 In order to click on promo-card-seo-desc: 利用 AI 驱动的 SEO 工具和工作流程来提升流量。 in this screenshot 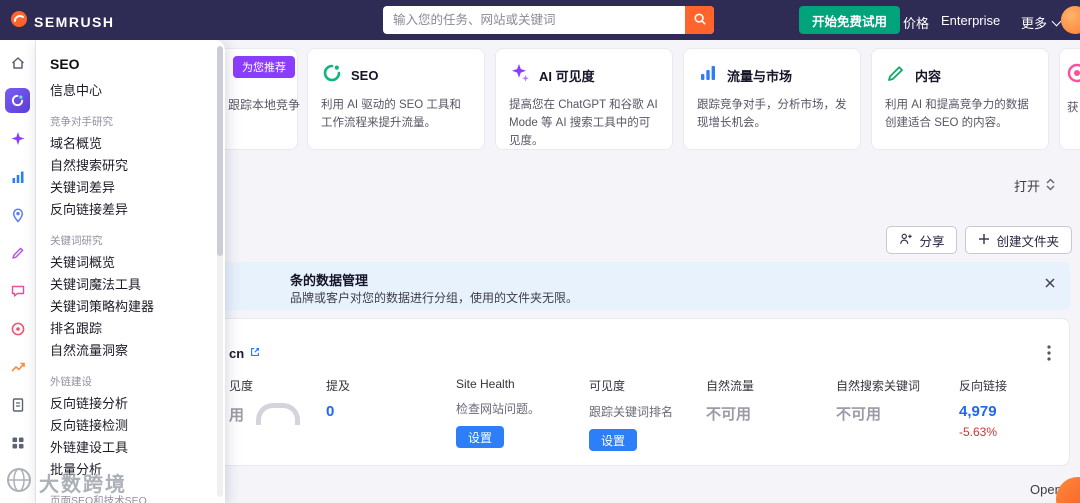, I will do `click(391, 114)`.